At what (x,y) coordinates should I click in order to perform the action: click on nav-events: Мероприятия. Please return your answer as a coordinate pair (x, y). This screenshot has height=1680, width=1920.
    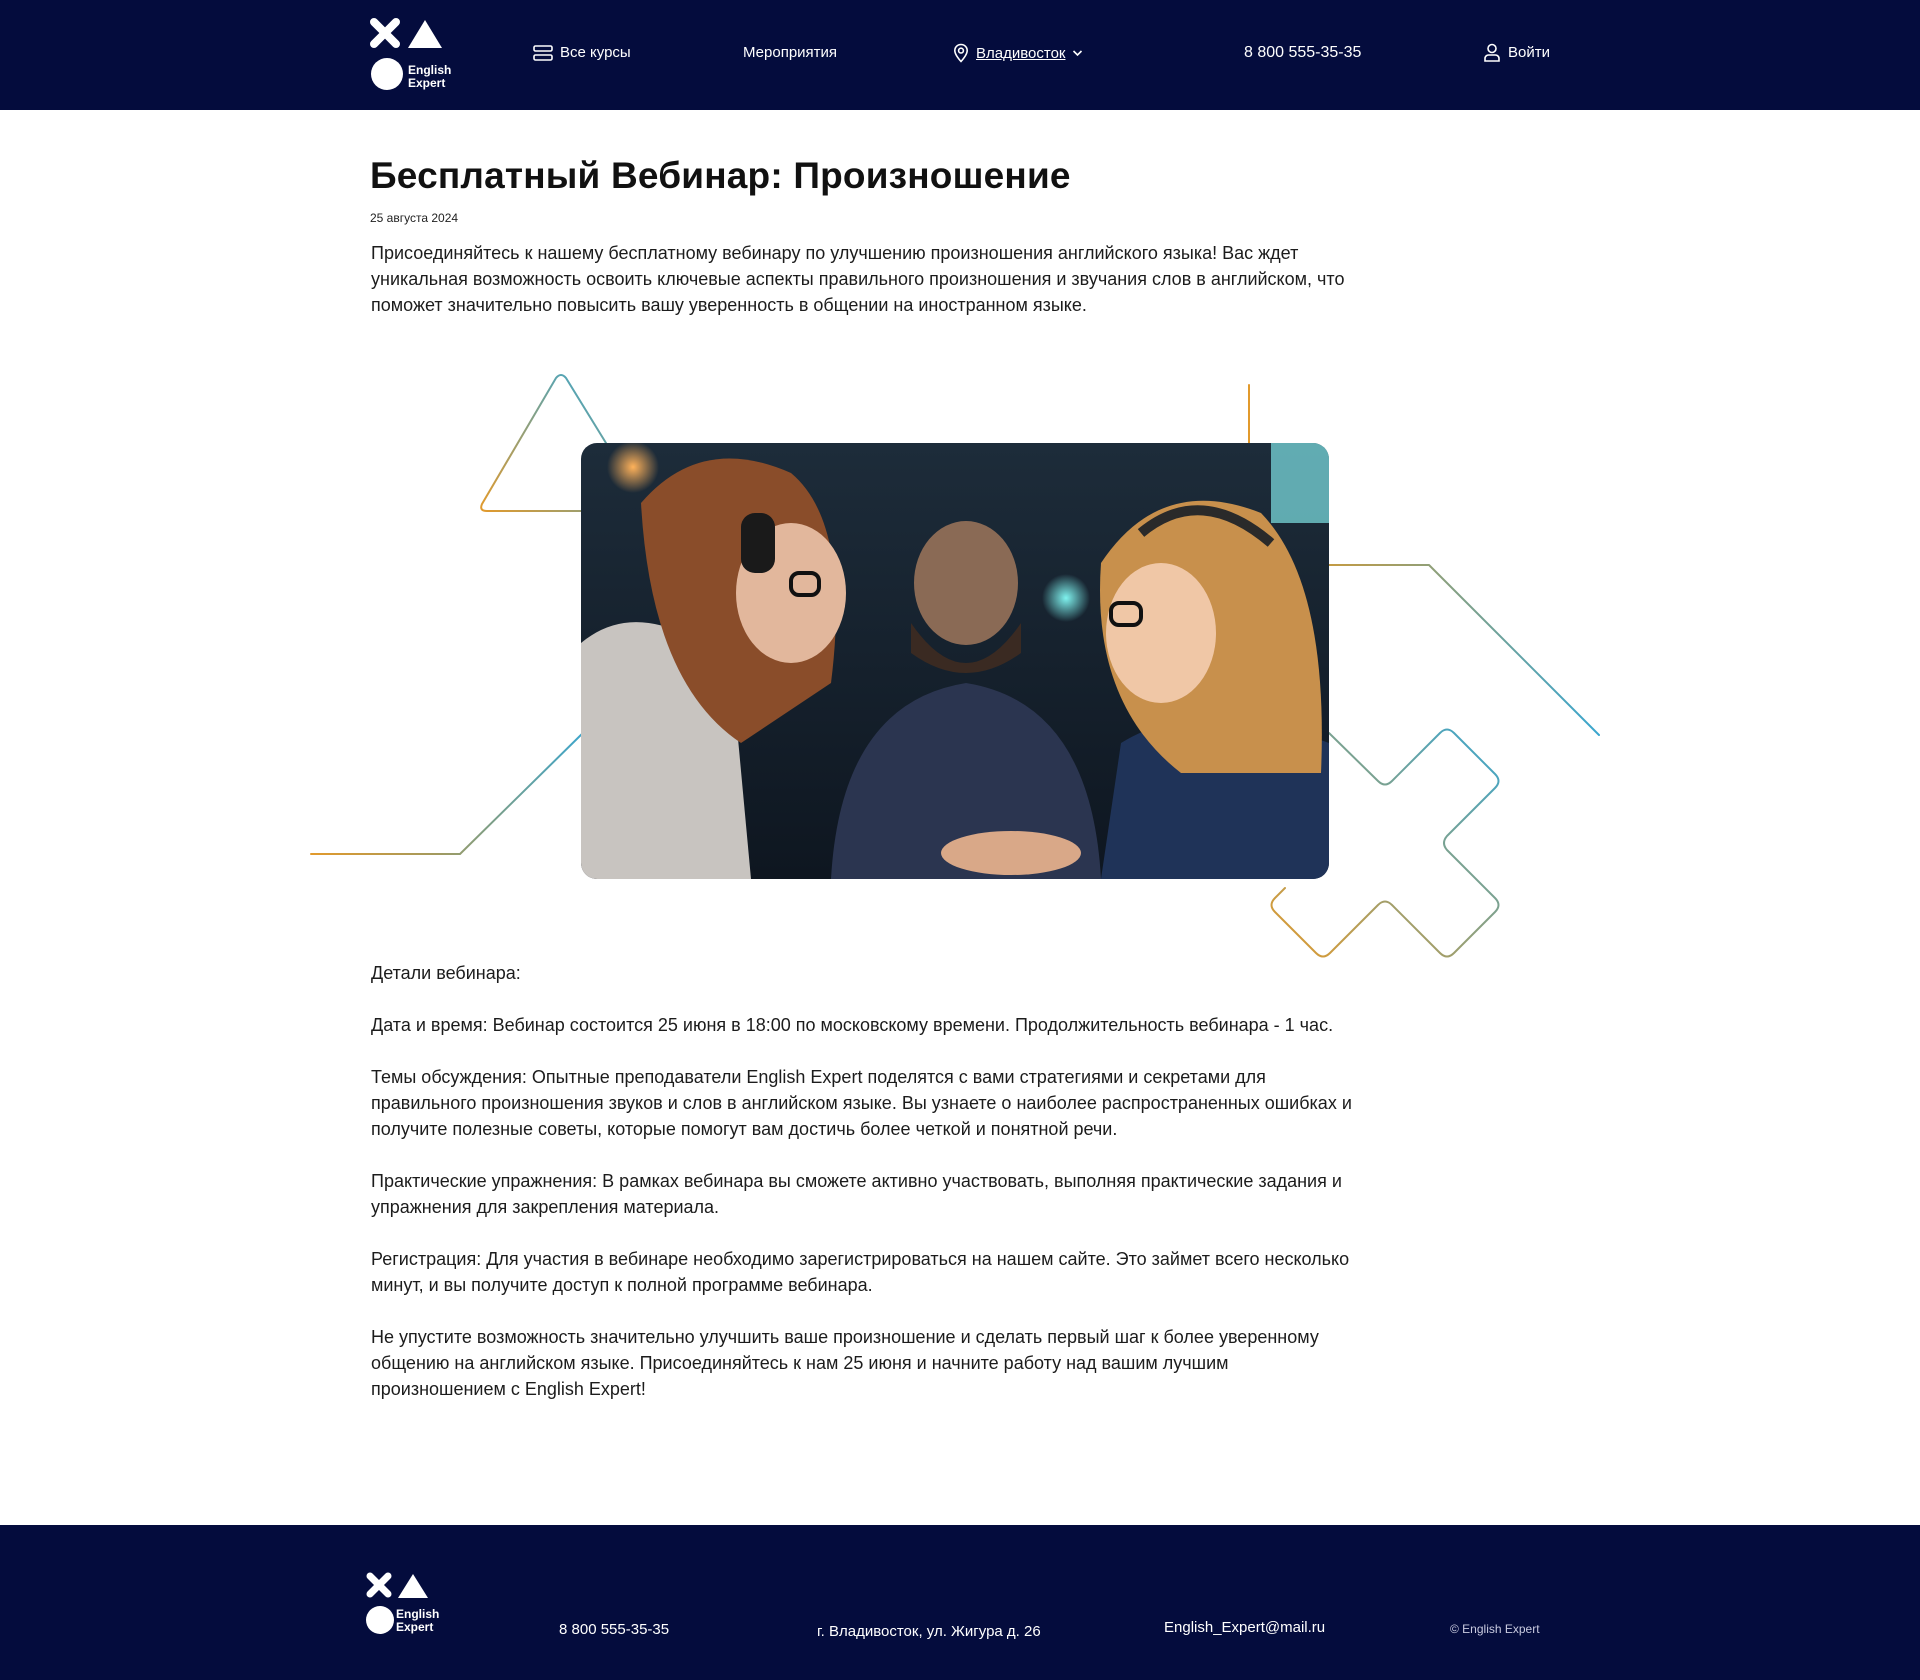
    Looking at the image, I should click on (790, 52).